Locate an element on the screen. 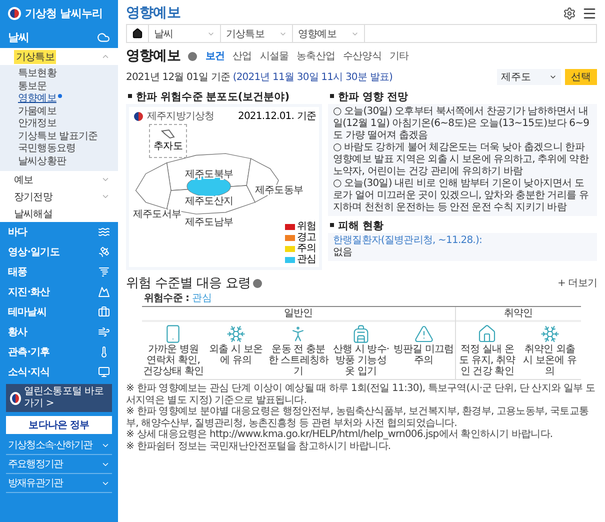 The width and height of the screenshot is (605, 522). submenu-item: 특보현황 is located at coordinates (59, 74).